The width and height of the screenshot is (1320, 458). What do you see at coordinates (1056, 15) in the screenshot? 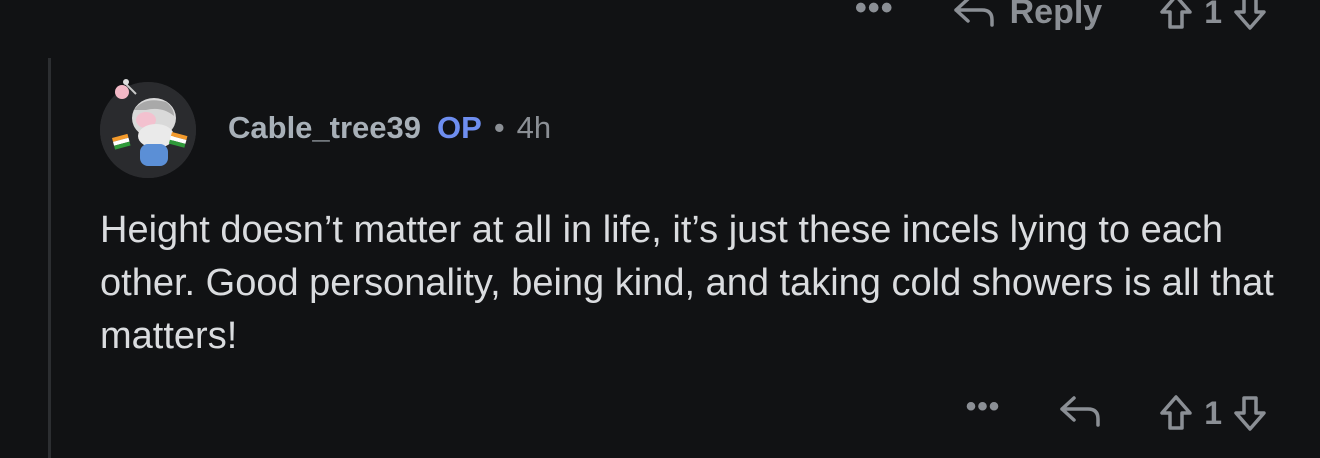
I see `reply-label: Reply` at bounding box center [1056, 15].